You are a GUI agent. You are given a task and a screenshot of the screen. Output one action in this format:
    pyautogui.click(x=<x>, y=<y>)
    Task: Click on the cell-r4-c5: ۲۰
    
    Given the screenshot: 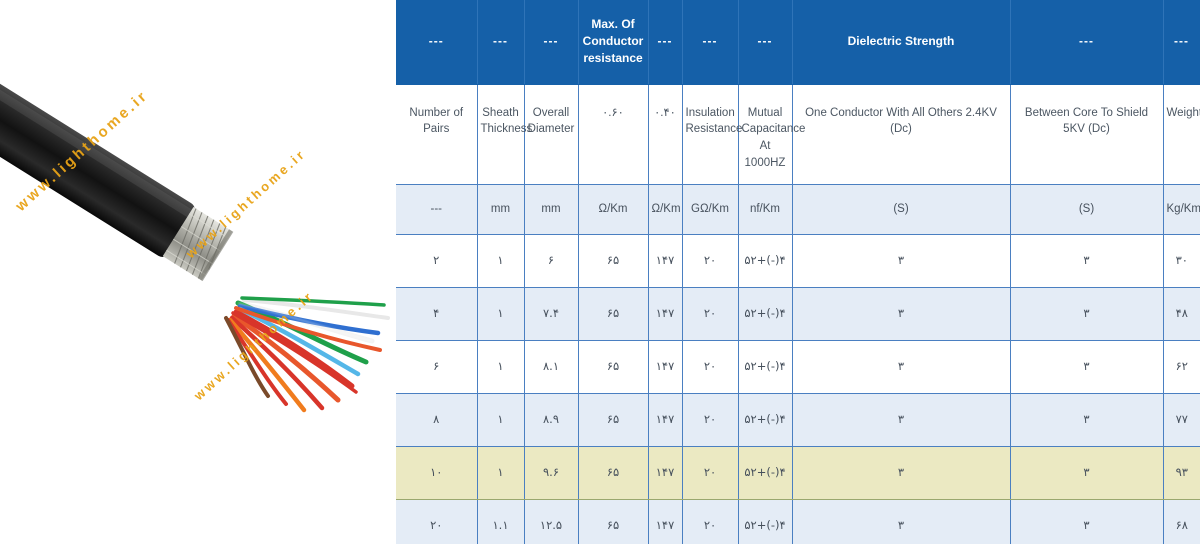 What is the action you would take?
    pyautogui.click(x=710, y=472)
    